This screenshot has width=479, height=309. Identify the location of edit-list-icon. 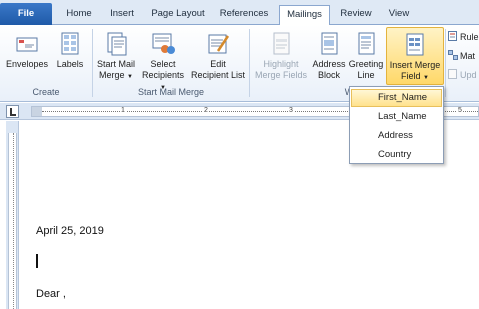
(218, 44).